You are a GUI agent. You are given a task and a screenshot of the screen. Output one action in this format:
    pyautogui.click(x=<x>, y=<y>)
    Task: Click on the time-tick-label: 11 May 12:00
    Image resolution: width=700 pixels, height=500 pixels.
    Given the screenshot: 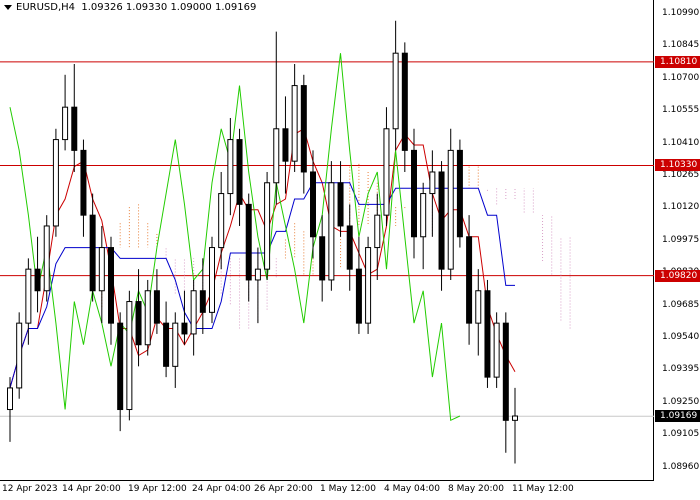 What is the action you would take?
    pyautogui.click(x=543, y=489)
    